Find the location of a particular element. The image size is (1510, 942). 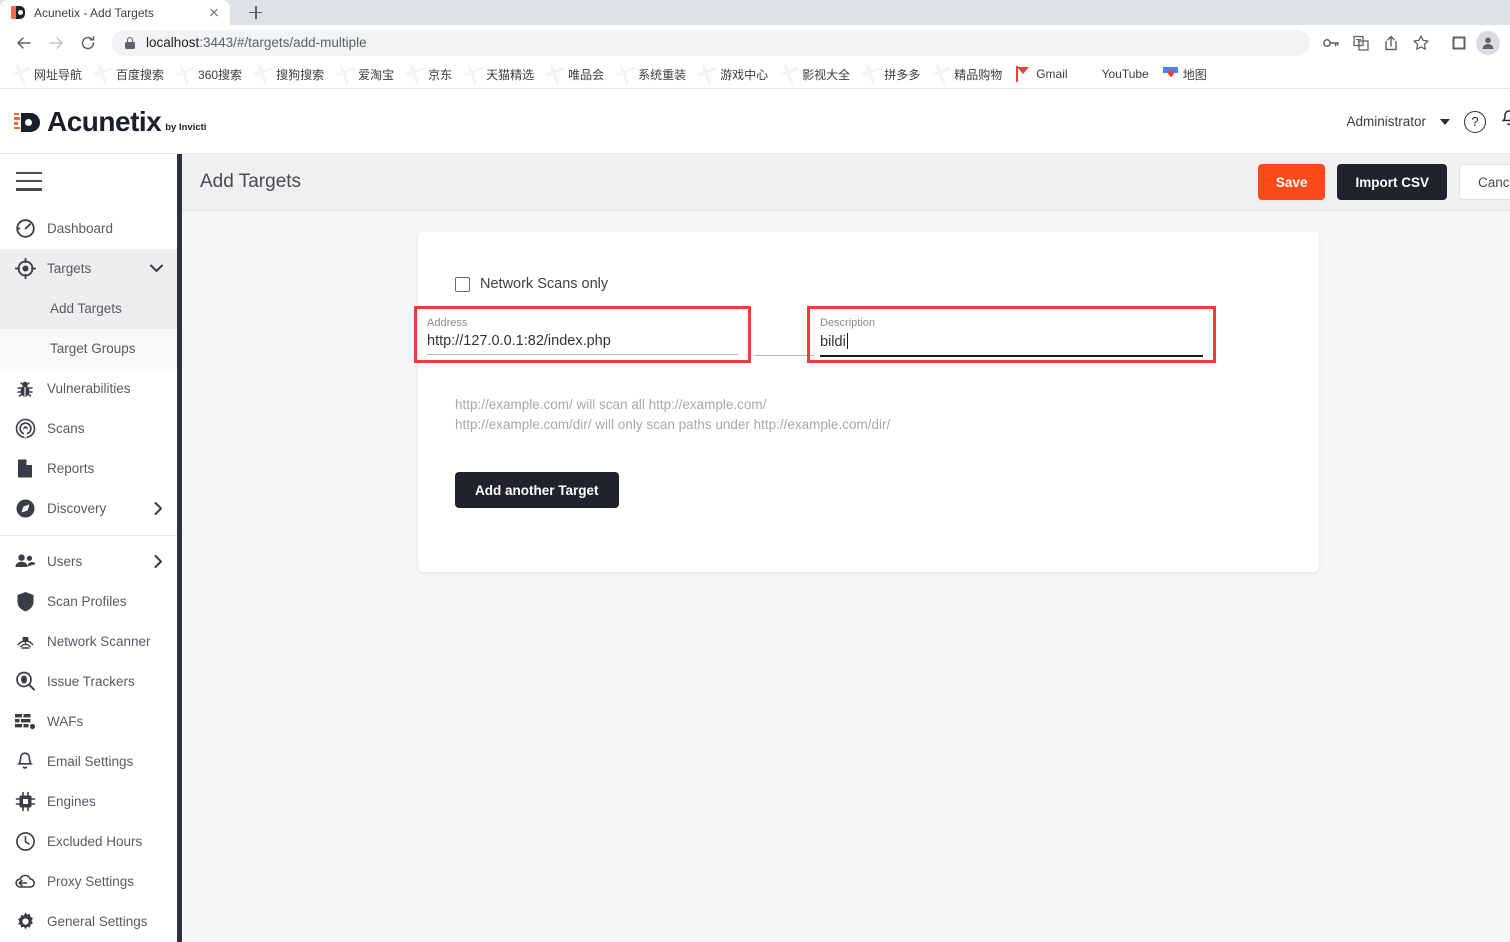

sidebar-item-dashboard: Dashboard is located at coordinates (88, 229).